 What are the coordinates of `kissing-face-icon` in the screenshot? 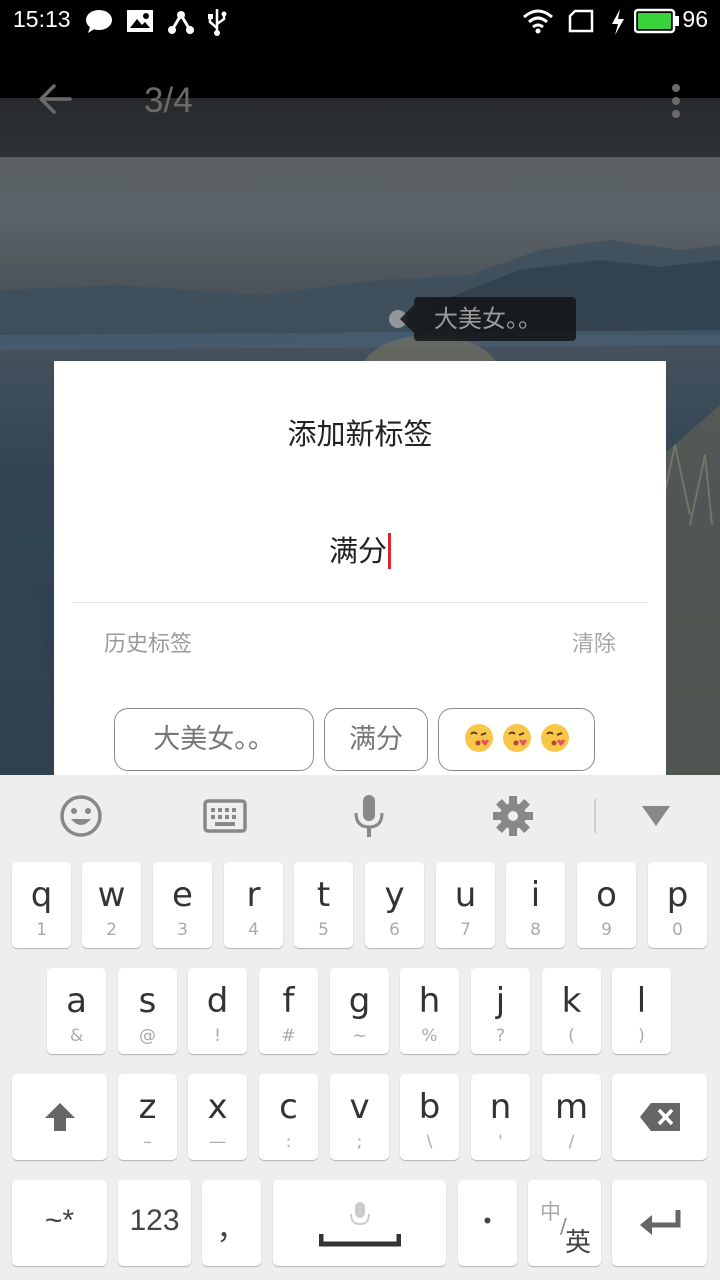 It's located at (516, 738).